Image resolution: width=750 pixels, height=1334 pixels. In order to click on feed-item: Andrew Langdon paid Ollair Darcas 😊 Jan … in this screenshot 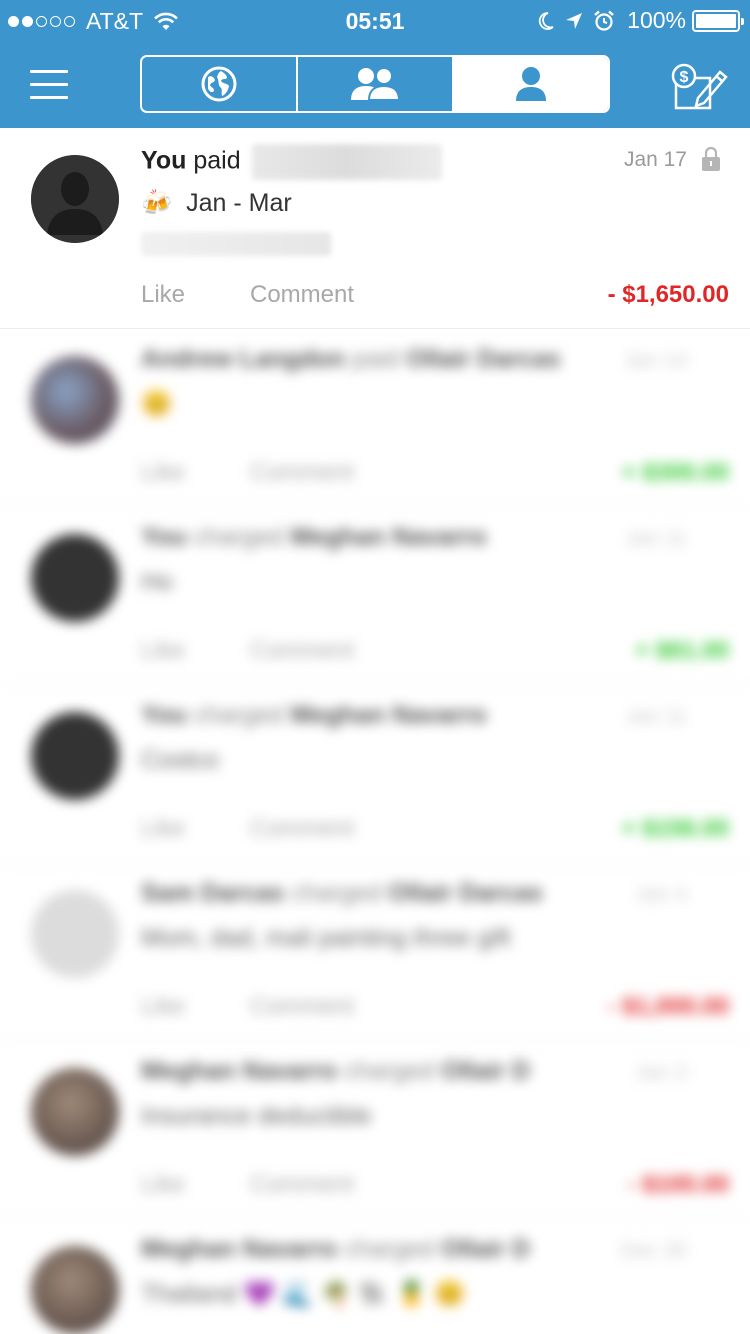, I will do `click(375, 418)`.